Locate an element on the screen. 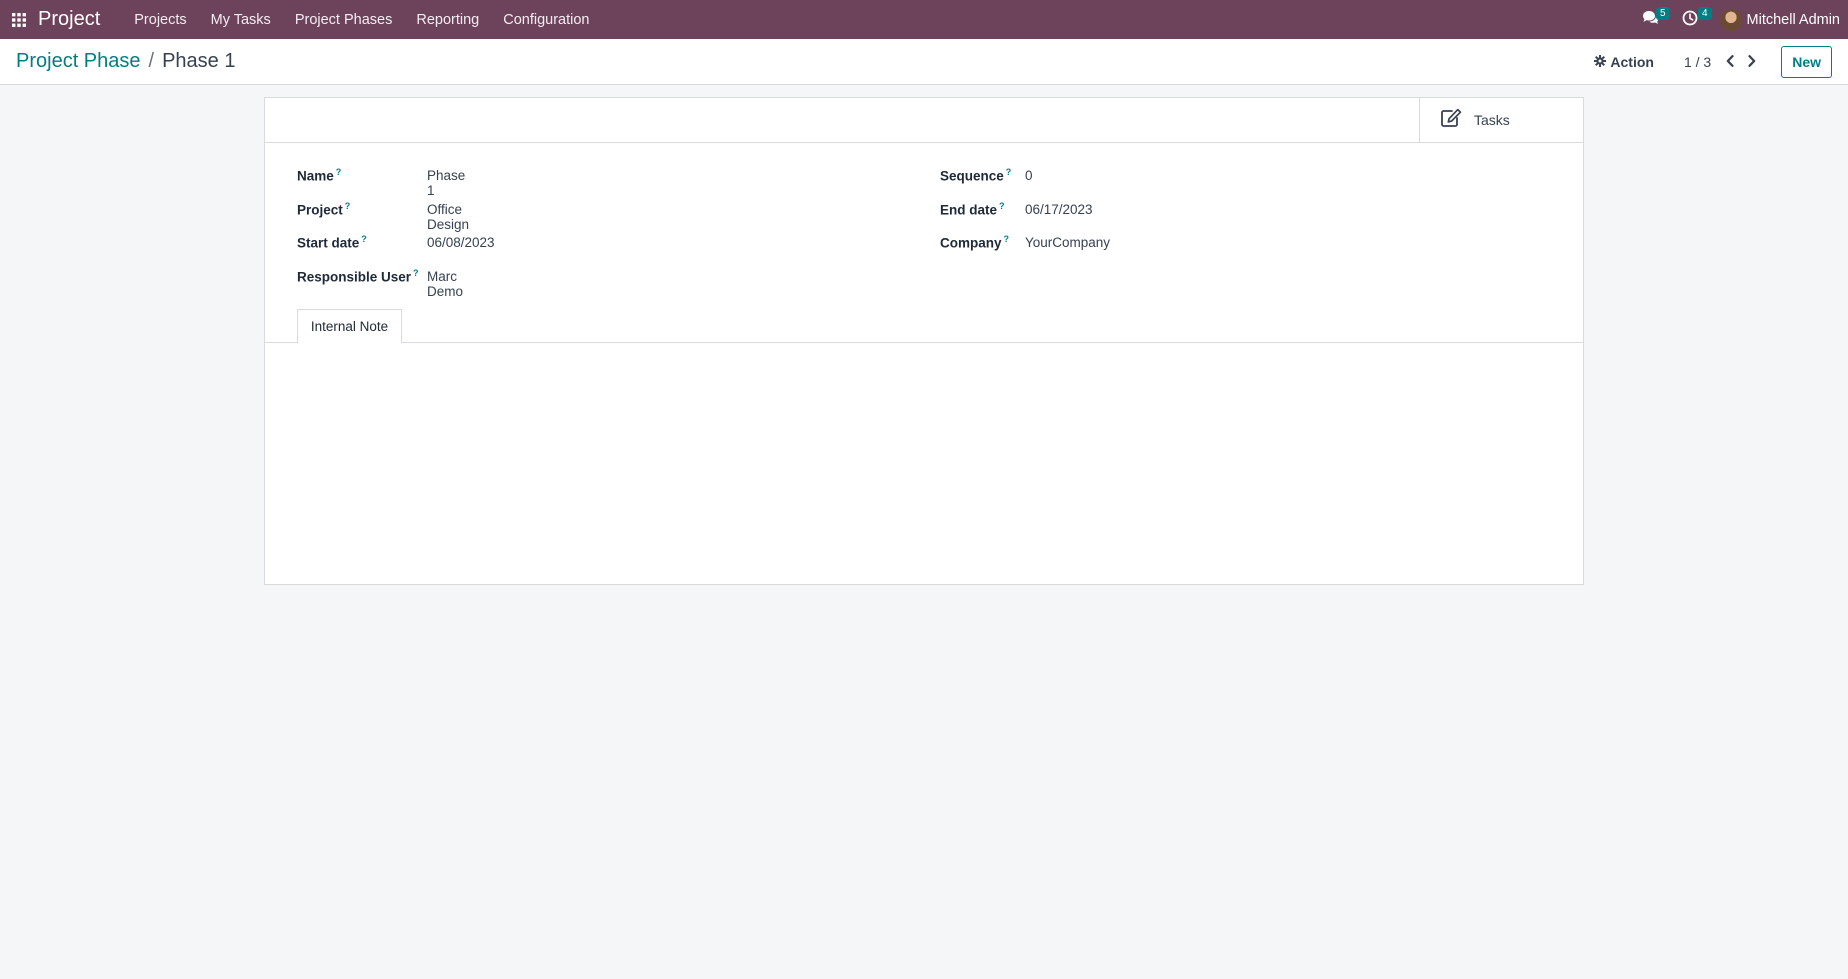 The image size is (1848, 979). new-button: New is located at coordinates (1806, 62).